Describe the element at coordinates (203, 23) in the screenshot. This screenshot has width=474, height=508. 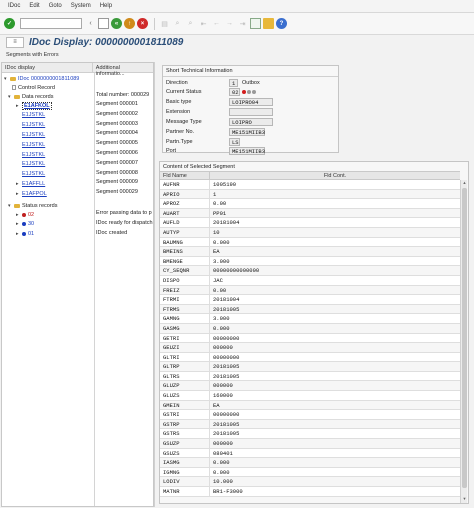
I see `first-page-icon: ⇤` at that location.